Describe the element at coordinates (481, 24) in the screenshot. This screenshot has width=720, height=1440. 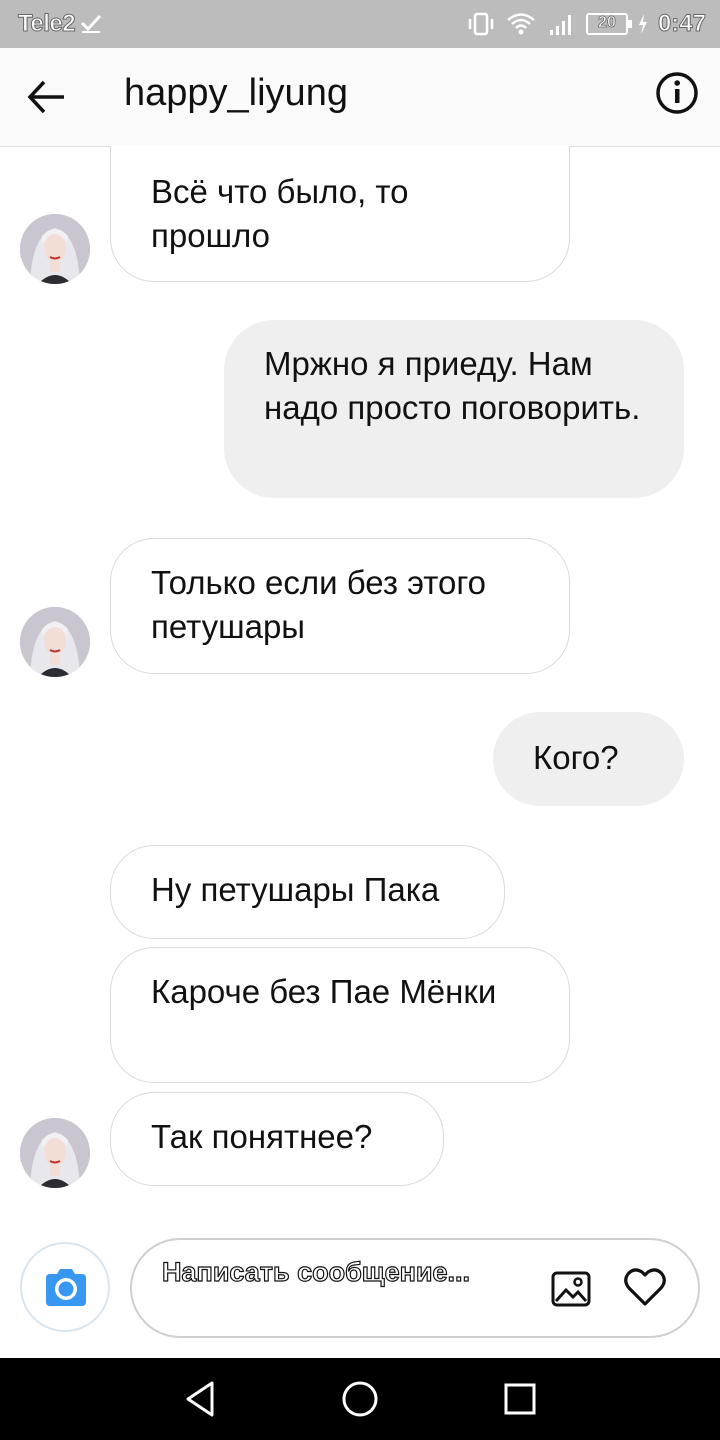
I see `vibrate-icon` at that location.